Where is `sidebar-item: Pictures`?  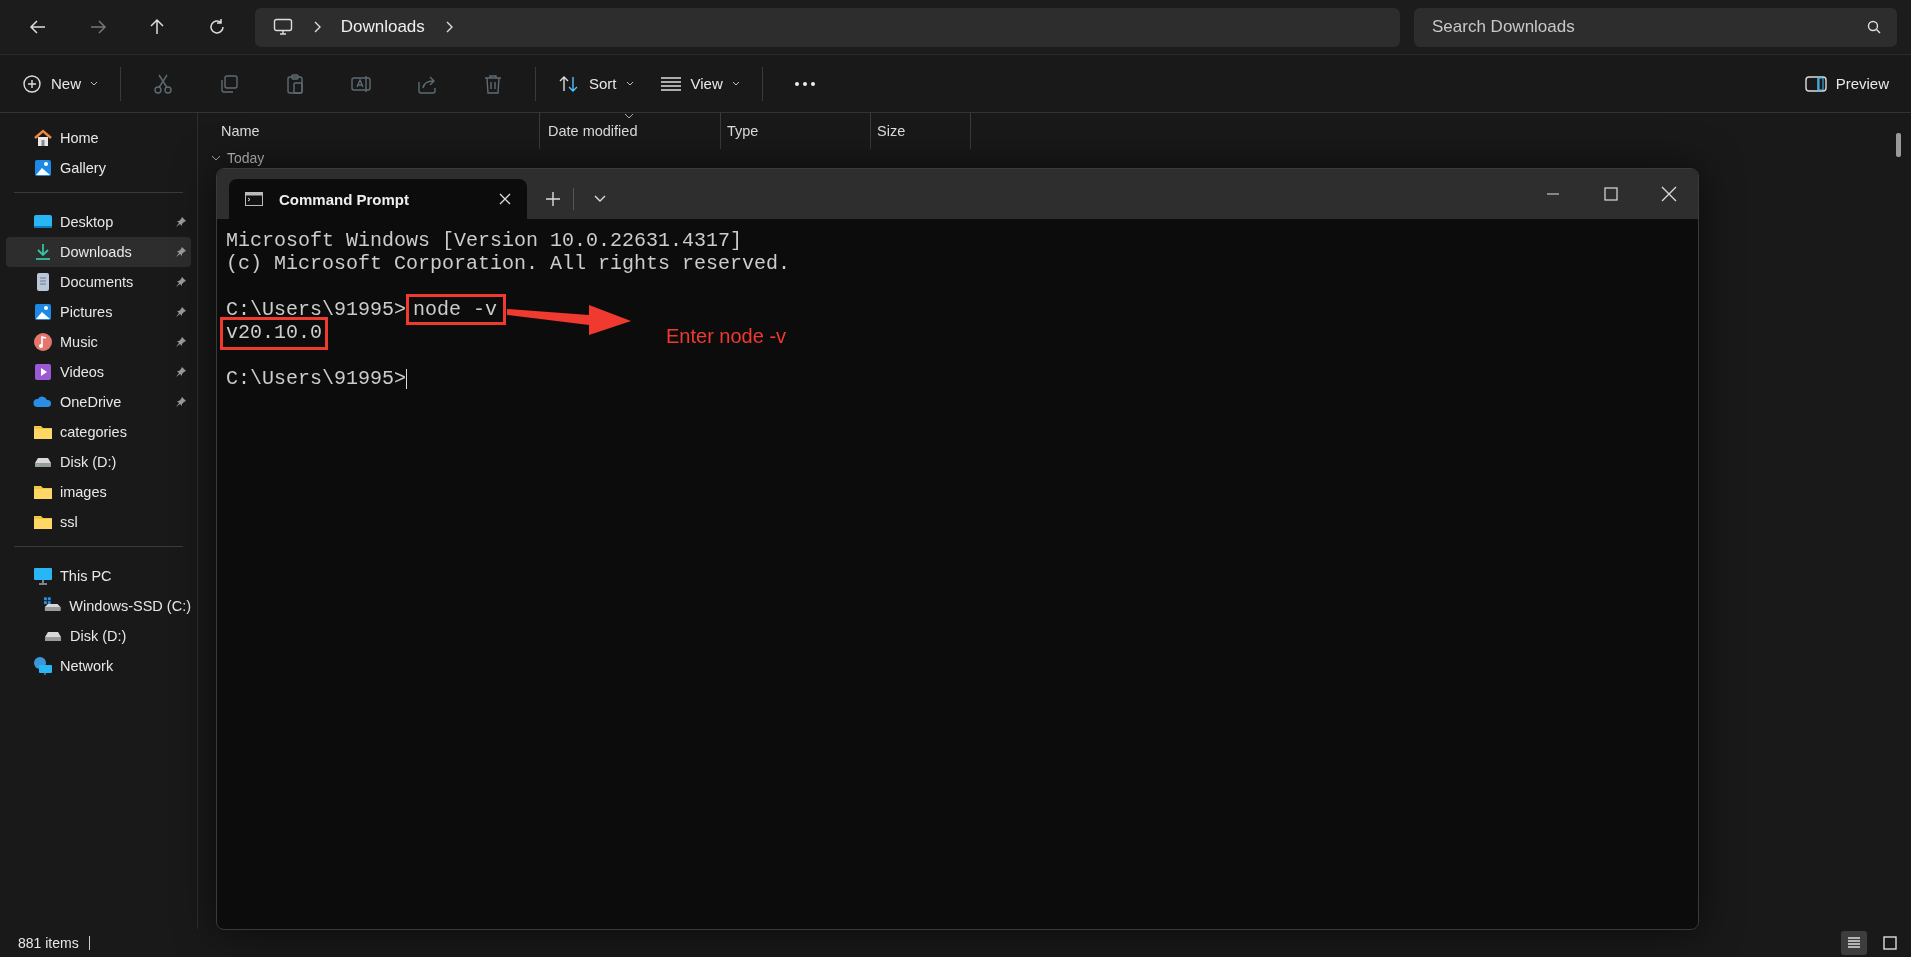 sidebar-item: Pictures is located at coordinates (98, 312).